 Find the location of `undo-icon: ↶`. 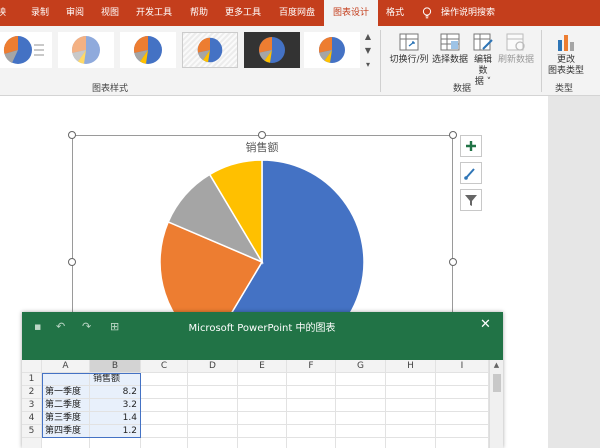

undo-icon: ↶ is located at coordinates (60, 326).